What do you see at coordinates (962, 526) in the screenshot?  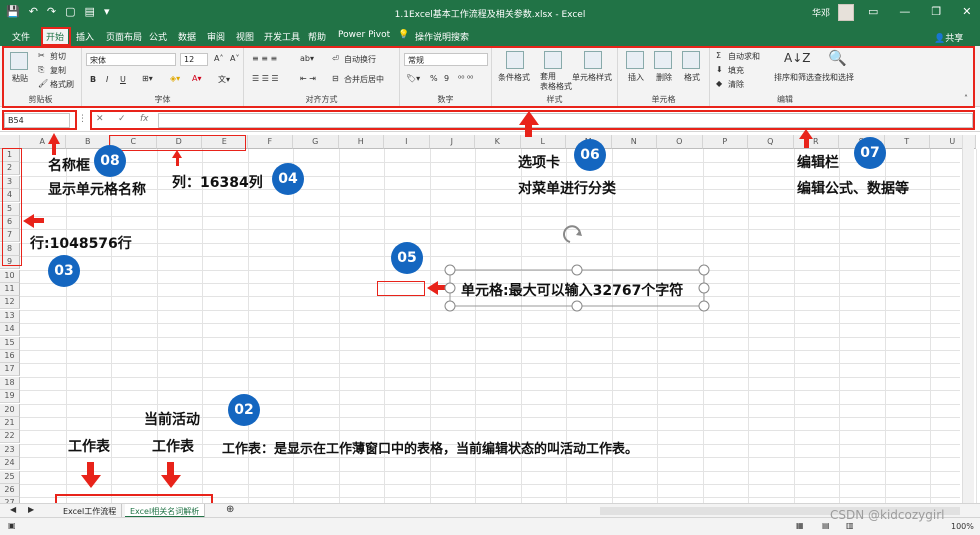 I see `zoom-level: 100%` at bounding box center [962, 526].